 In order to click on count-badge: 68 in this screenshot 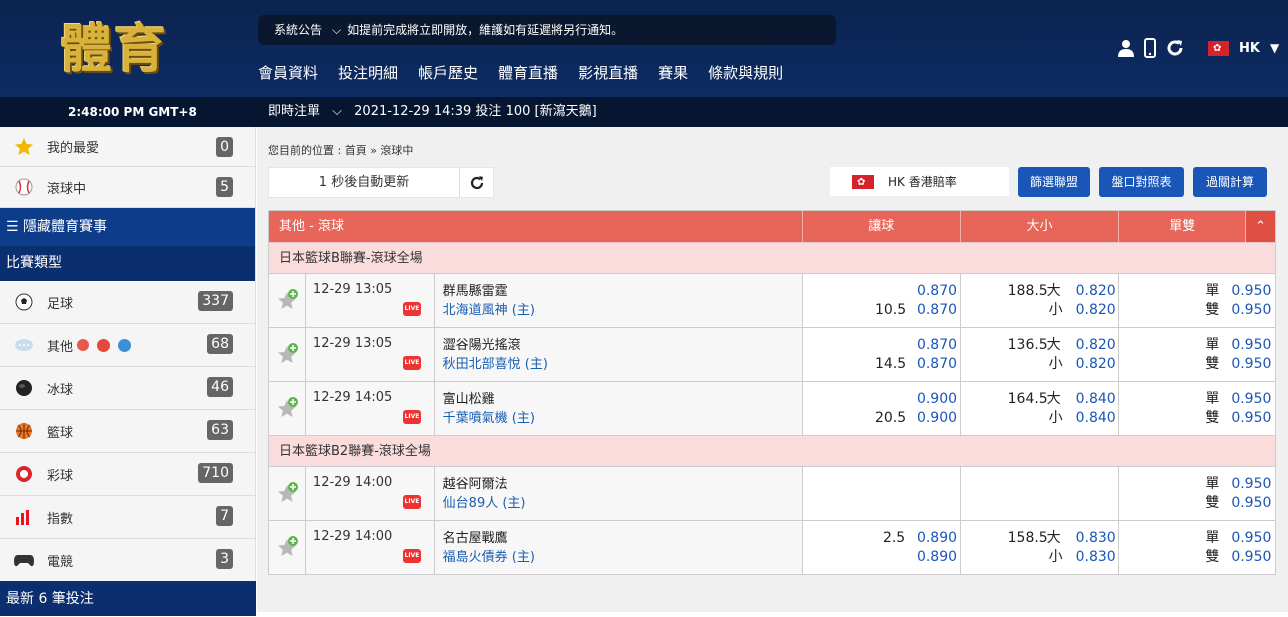, I will do `click(220, 344)`.